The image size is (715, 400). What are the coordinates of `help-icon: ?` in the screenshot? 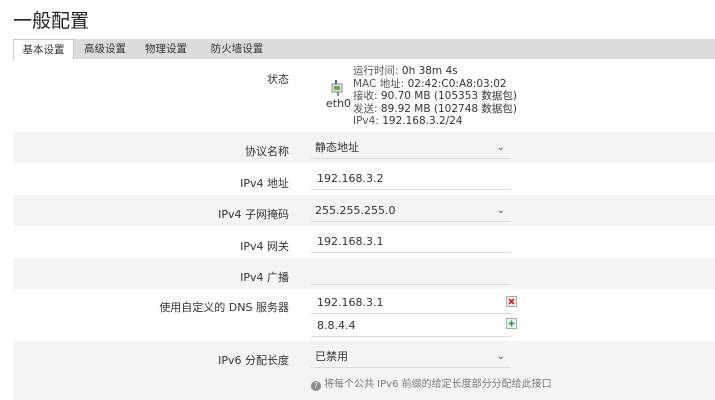 It's located at (316, 386).